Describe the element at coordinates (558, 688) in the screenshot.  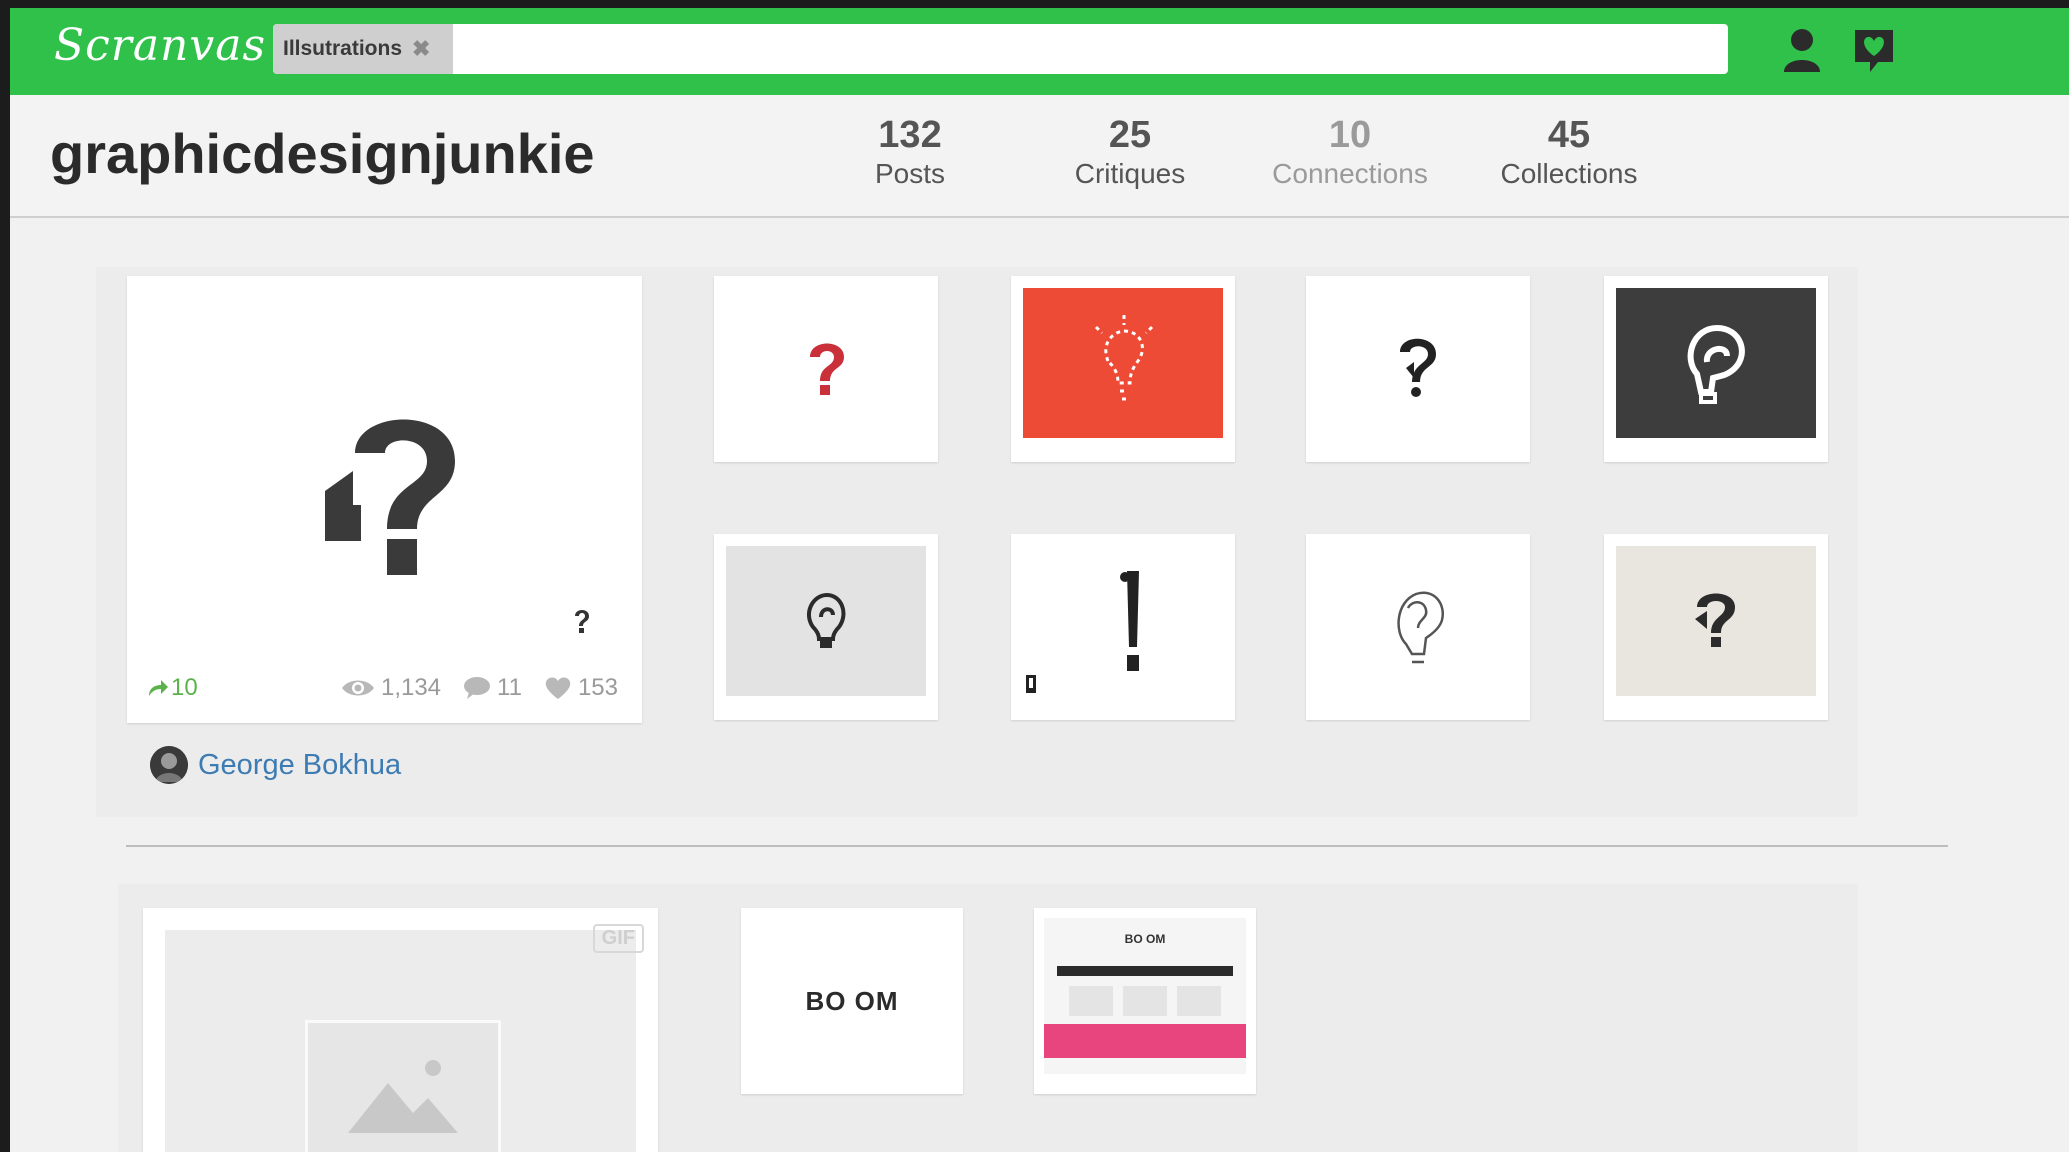
I see `heart-icon` at that location.